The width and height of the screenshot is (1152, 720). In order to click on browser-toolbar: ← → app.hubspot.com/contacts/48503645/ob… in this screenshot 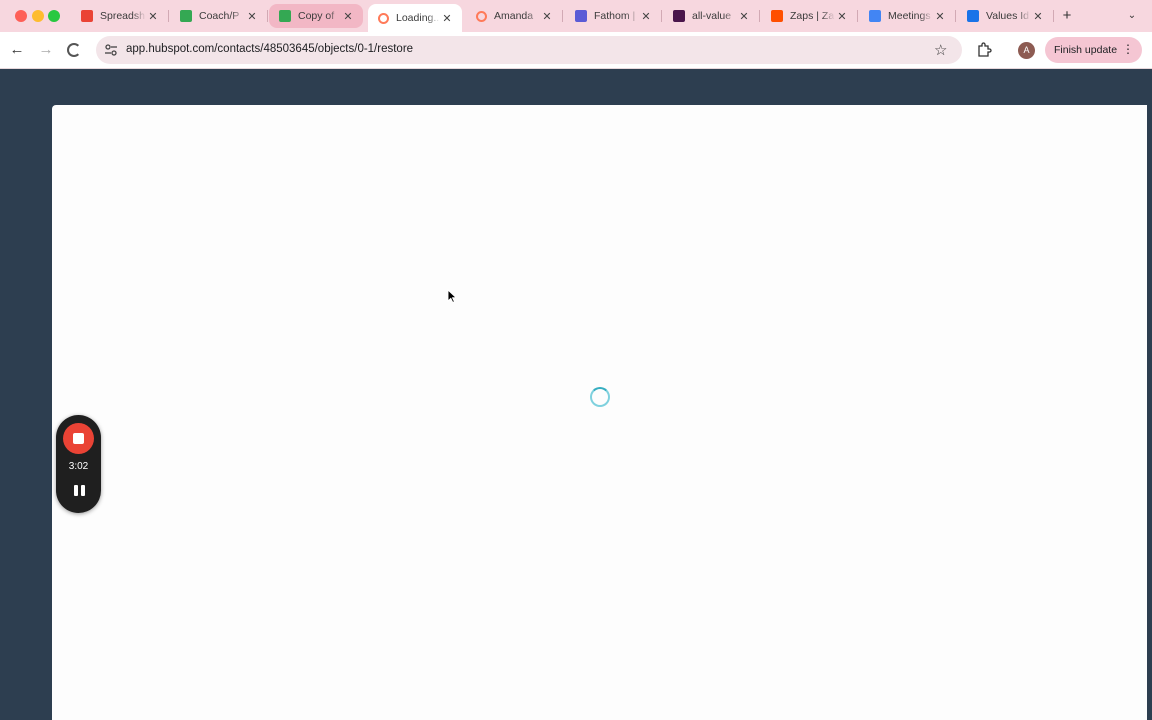, I will do `click(576, 50)`.